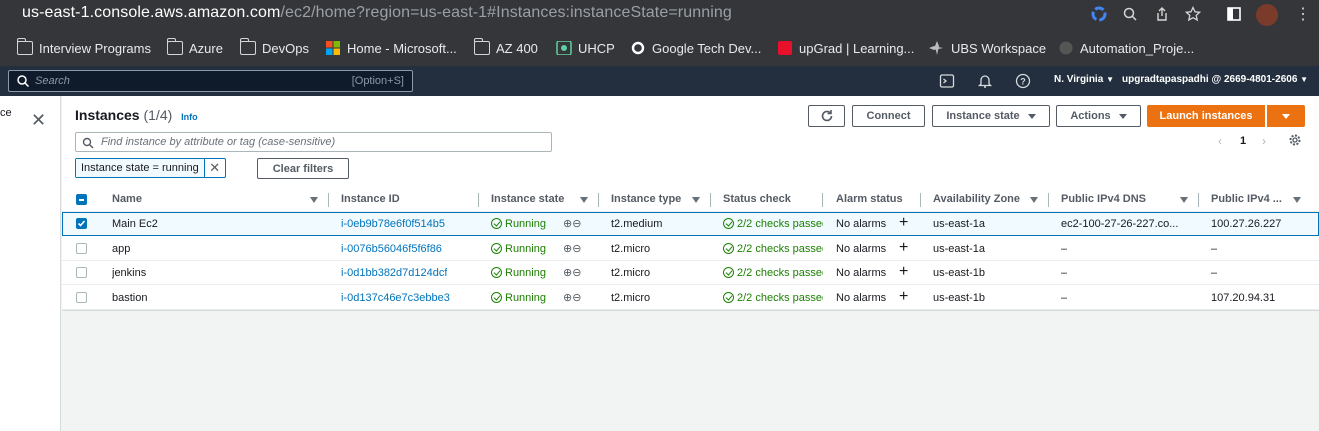  I want to click on settings-gear-icon, so click(1295, 141).